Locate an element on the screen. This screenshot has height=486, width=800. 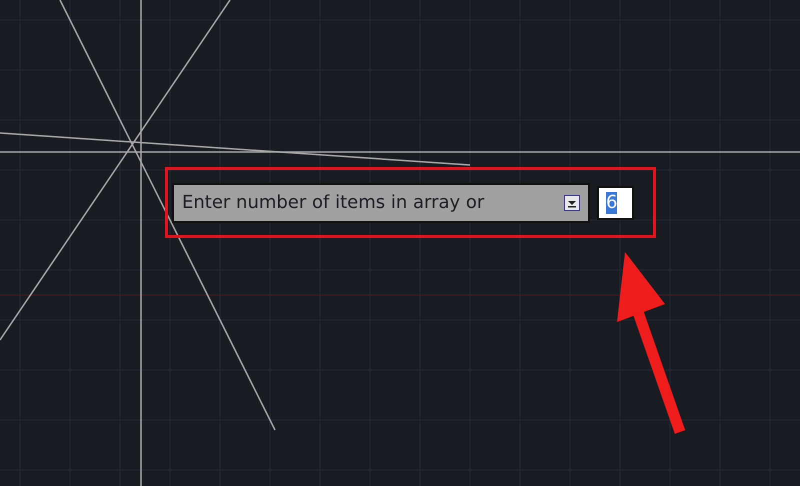
input-field: 6 is located at coordinates (615, 203).